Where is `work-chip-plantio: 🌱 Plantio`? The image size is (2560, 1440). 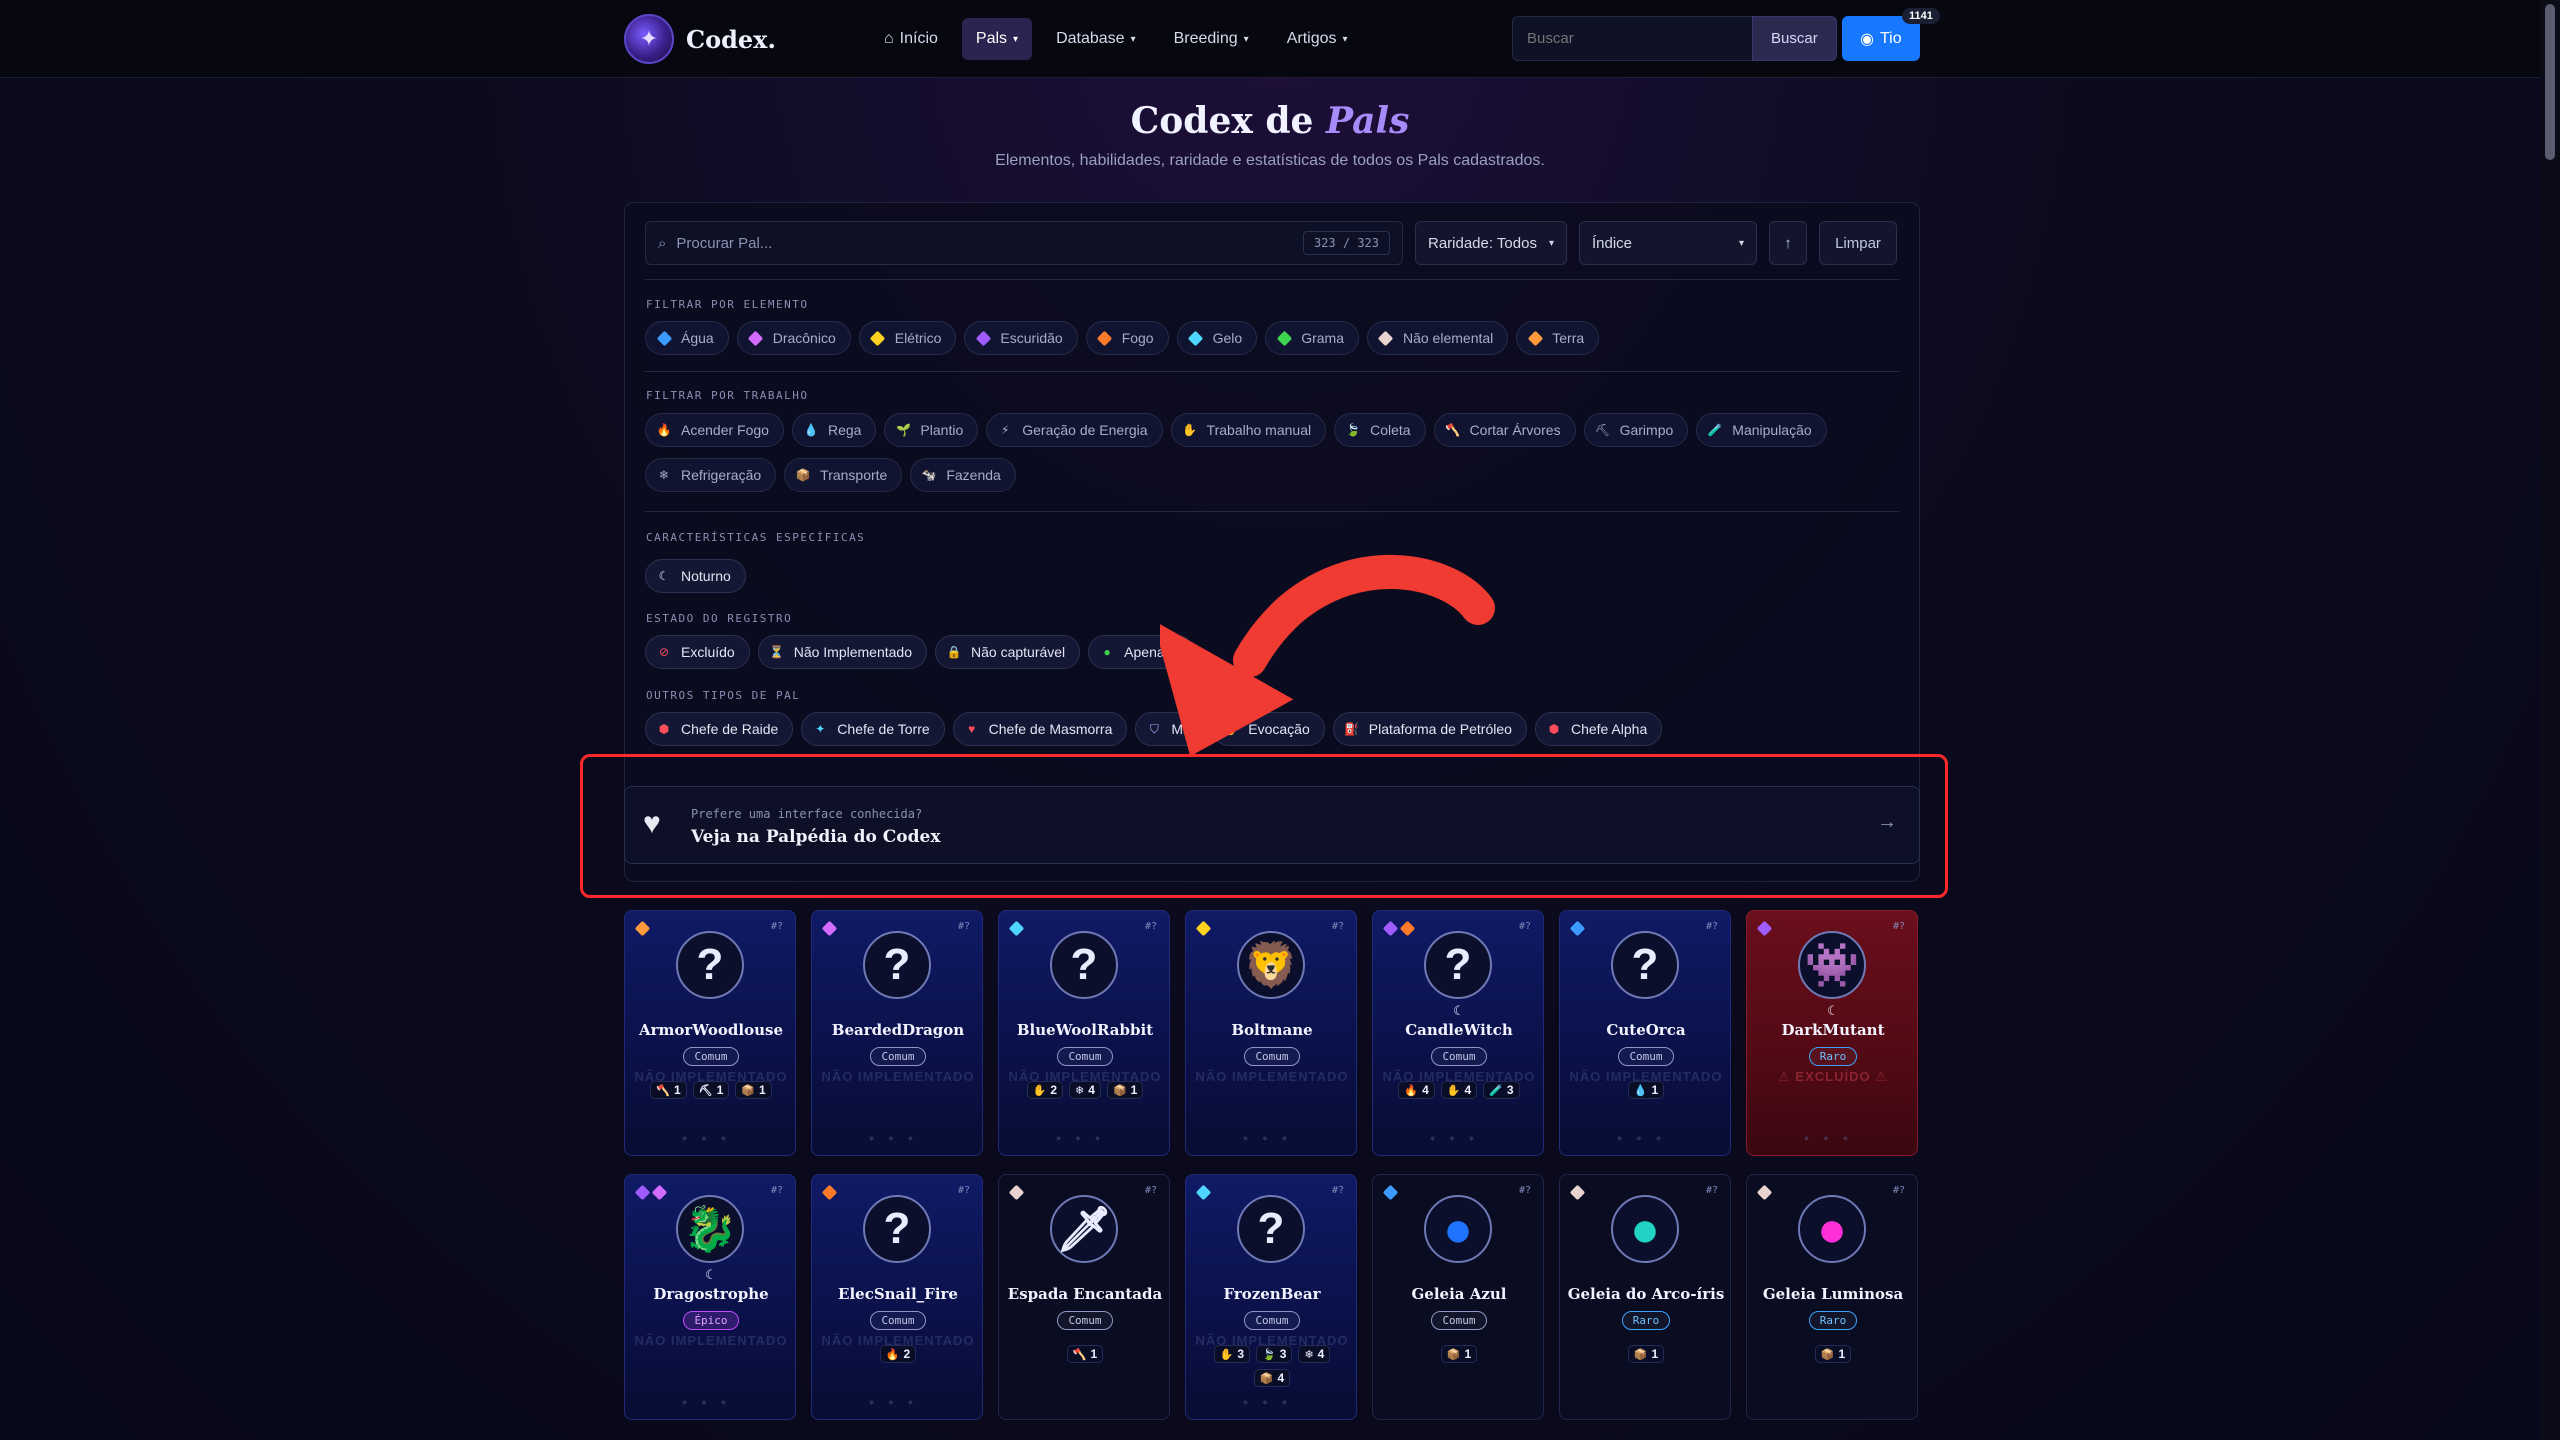 work-chip-plantio: 🌱 Plantio is located at coordinates (931, 430).